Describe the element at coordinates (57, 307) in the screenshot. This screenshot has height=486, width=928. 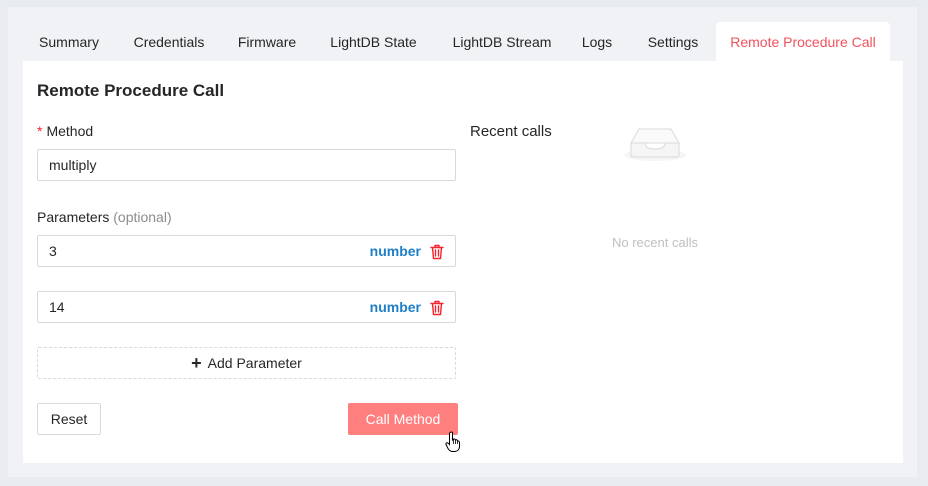
I see `parameter-value: 14` at that location.